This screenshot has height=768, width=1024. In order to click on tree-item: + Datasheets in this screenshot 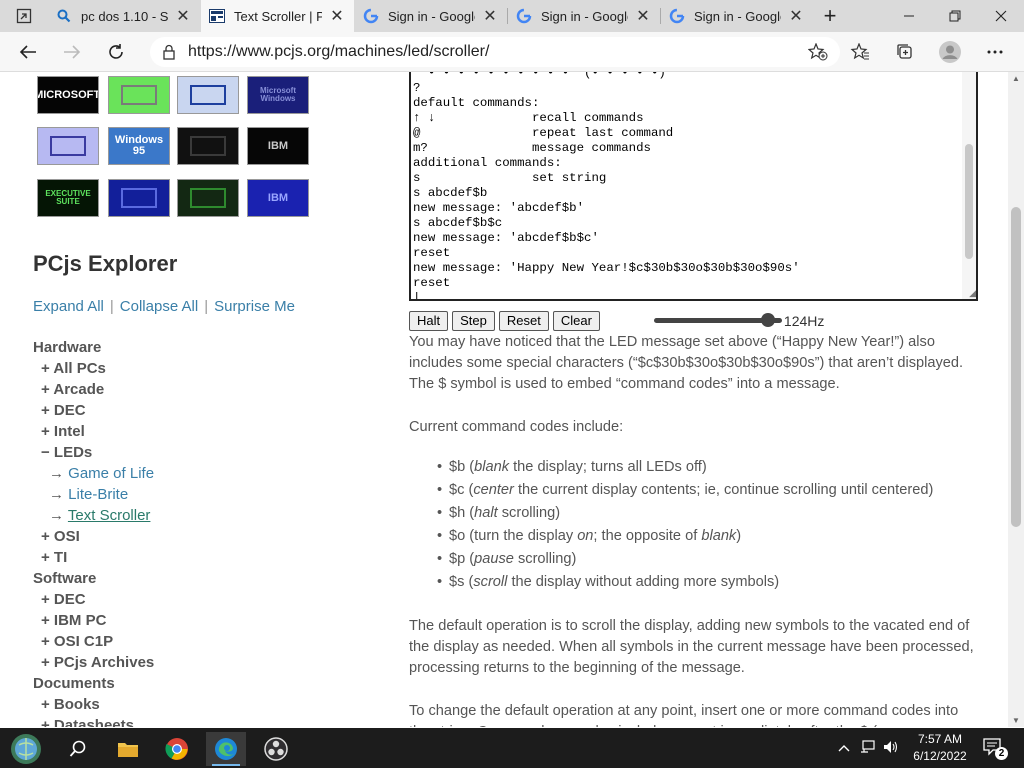, I will do `click(93, 721)`.